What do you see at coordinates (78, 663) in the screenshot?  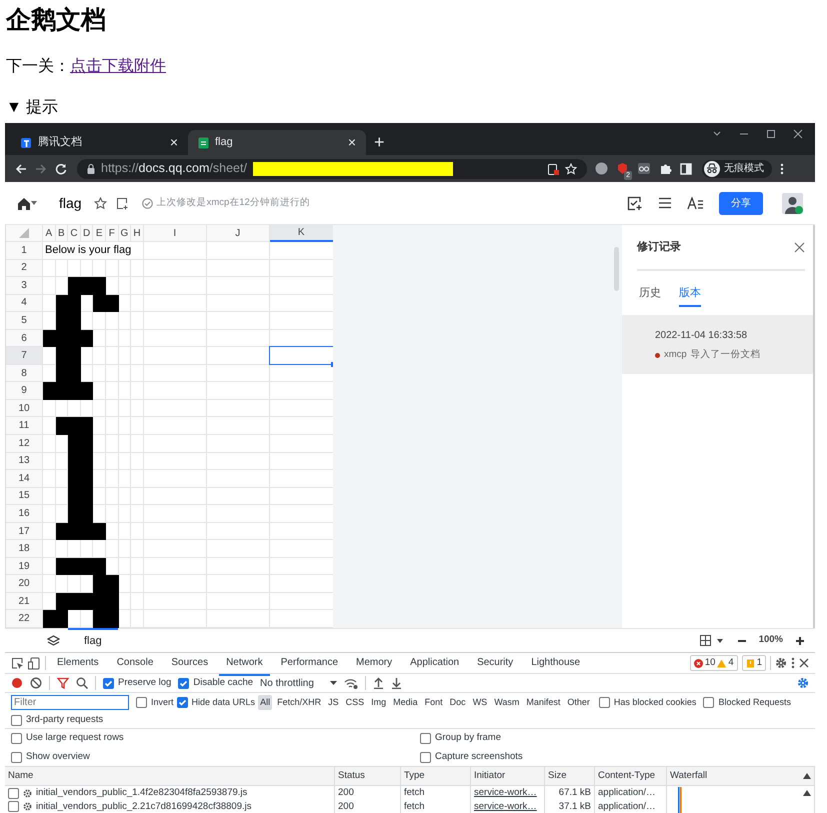 I see `devtools-tab: Elements` at bounding box center [78, 663].